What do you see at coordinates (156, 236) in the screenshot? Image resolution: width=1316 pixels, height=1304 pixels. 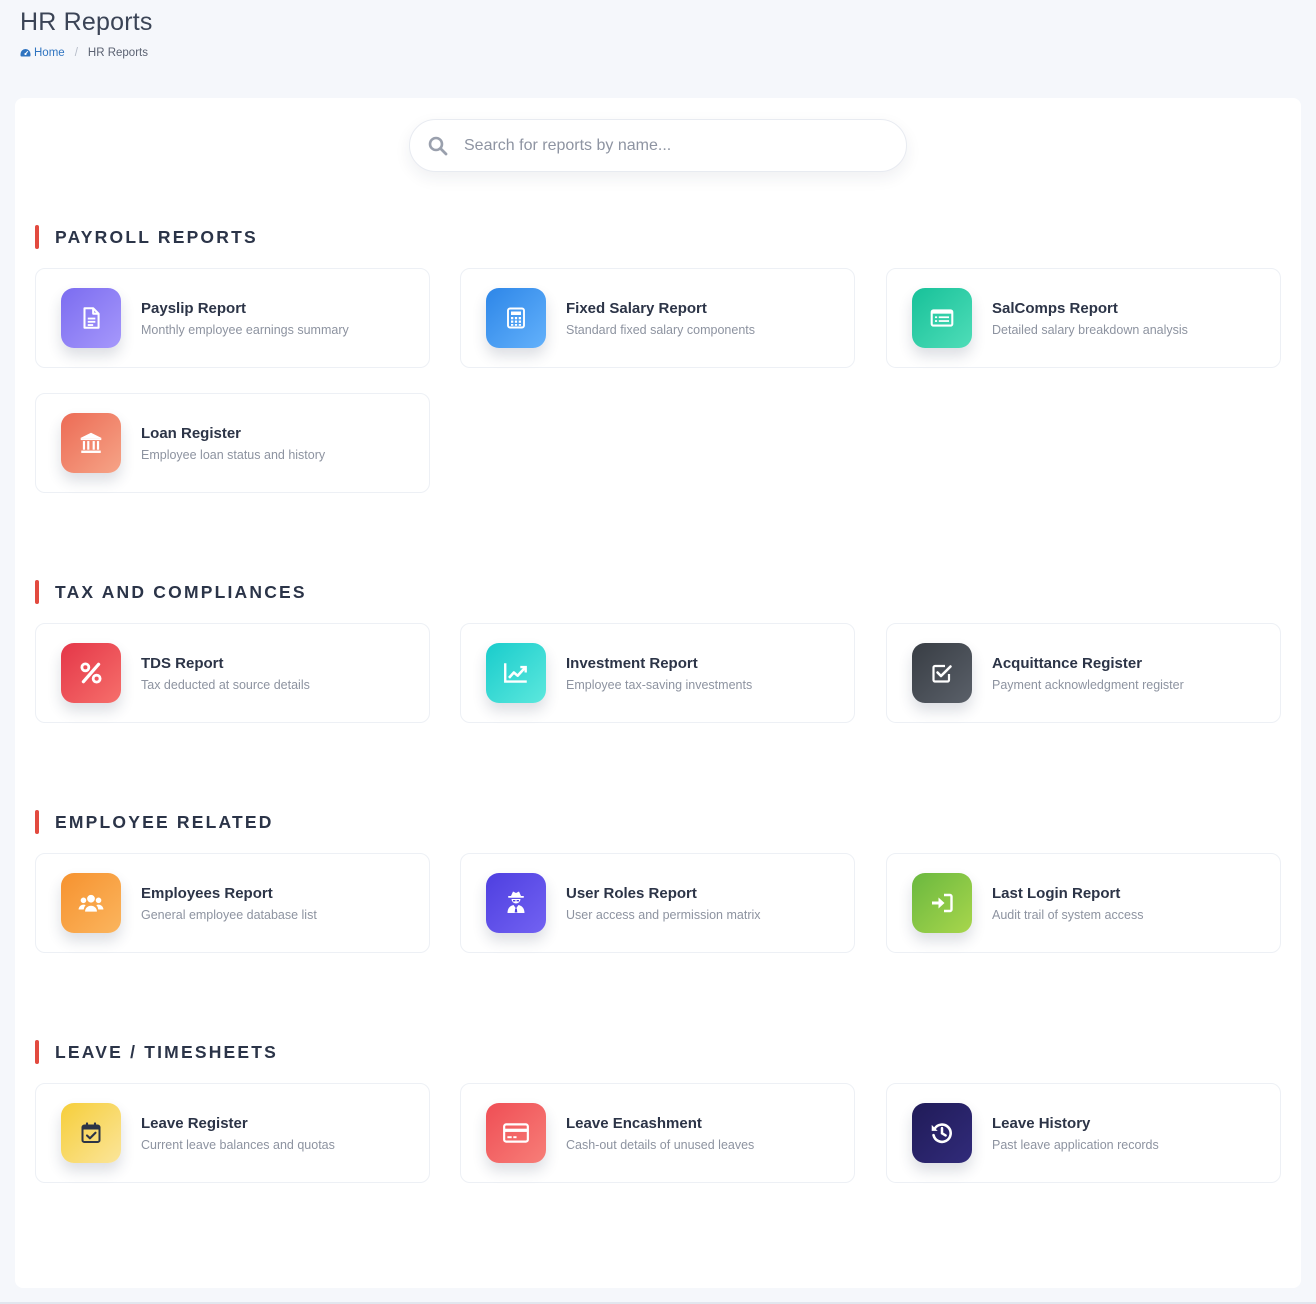 I see `section-title: PAYROLL REPORTS` at bounding box center [156, 236].